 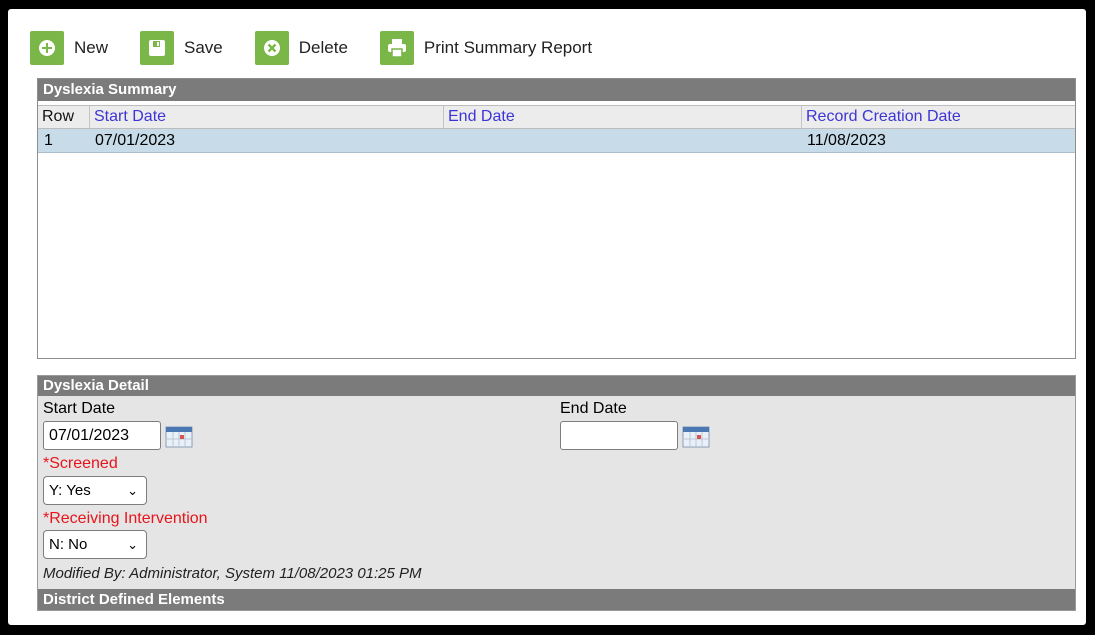 I want to click on floppy-disk-icon, so click(x=157, y=48).